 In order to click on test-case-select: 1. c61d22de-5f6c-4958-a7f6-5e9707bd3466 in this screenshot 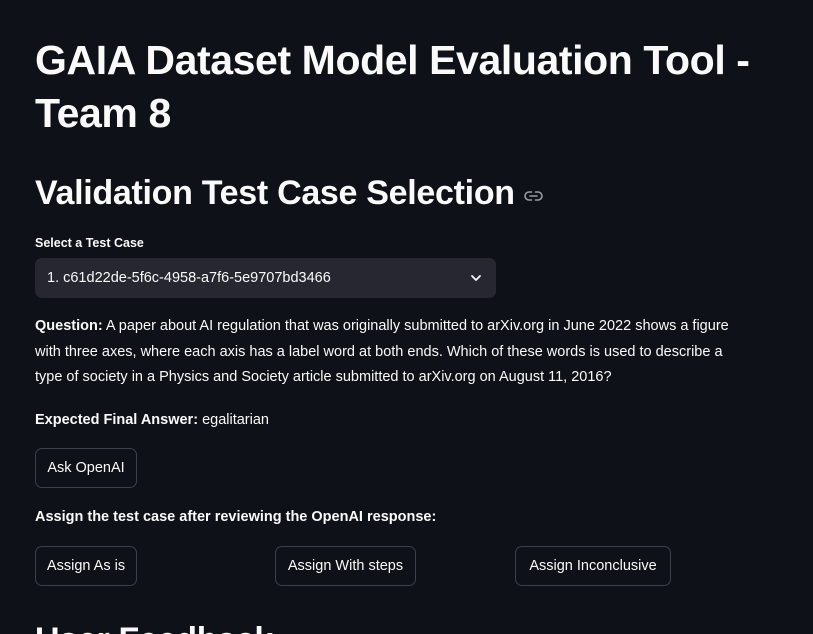, I will do `click(265, 278)`.